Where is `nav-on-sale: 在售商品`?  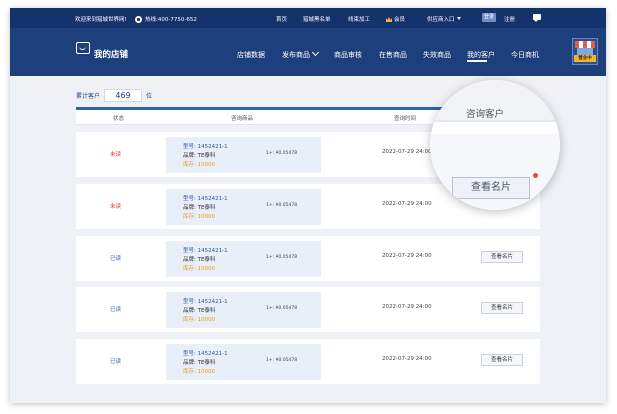
nav-on-sale: 在售商品 is located at coordinates (393, 55).